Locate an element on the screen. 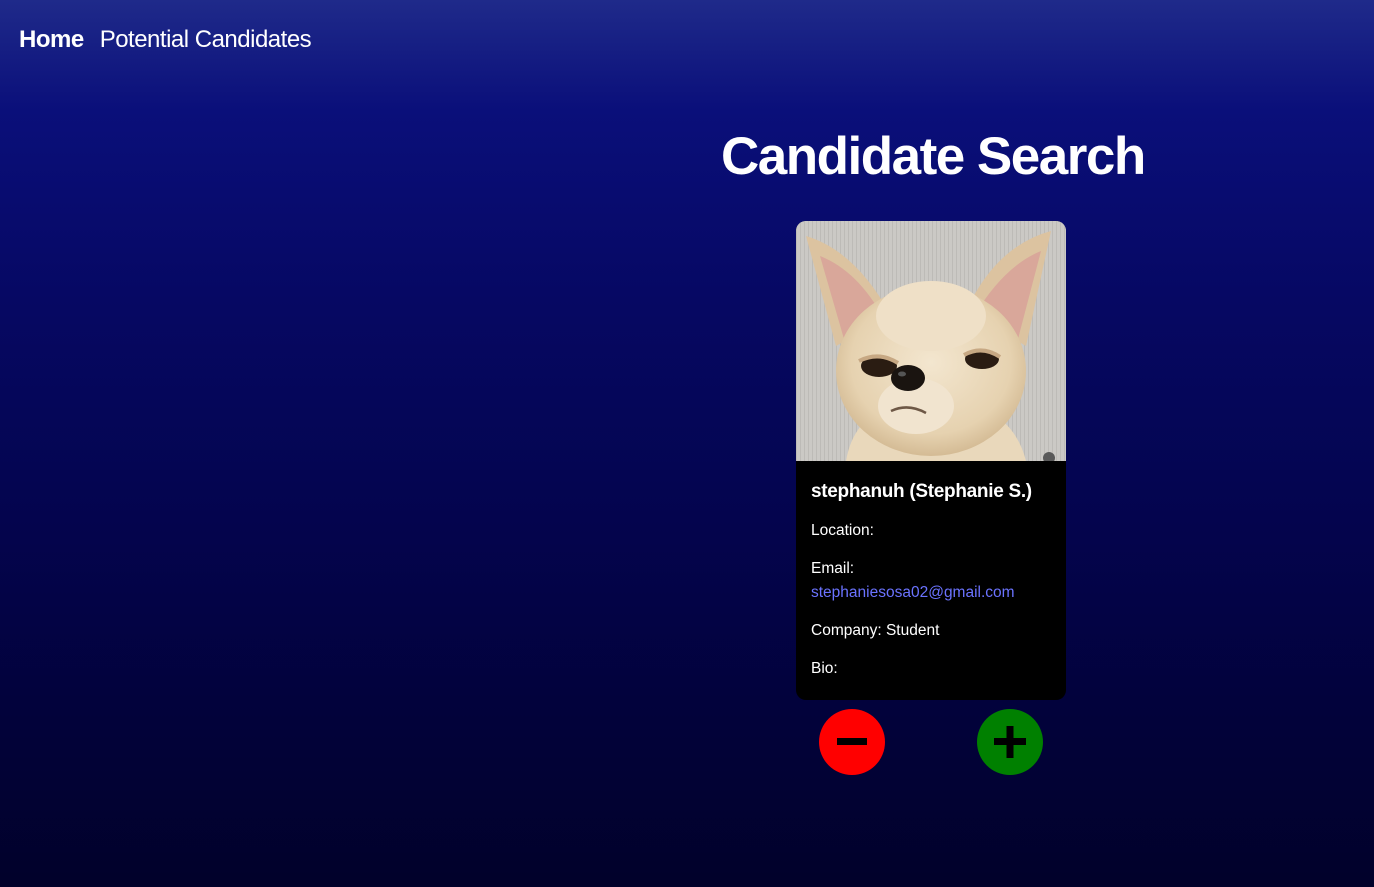 The width and height of the screenshot is (1374, 887). candidate-location: Location: is located at coordinates (842, 530).